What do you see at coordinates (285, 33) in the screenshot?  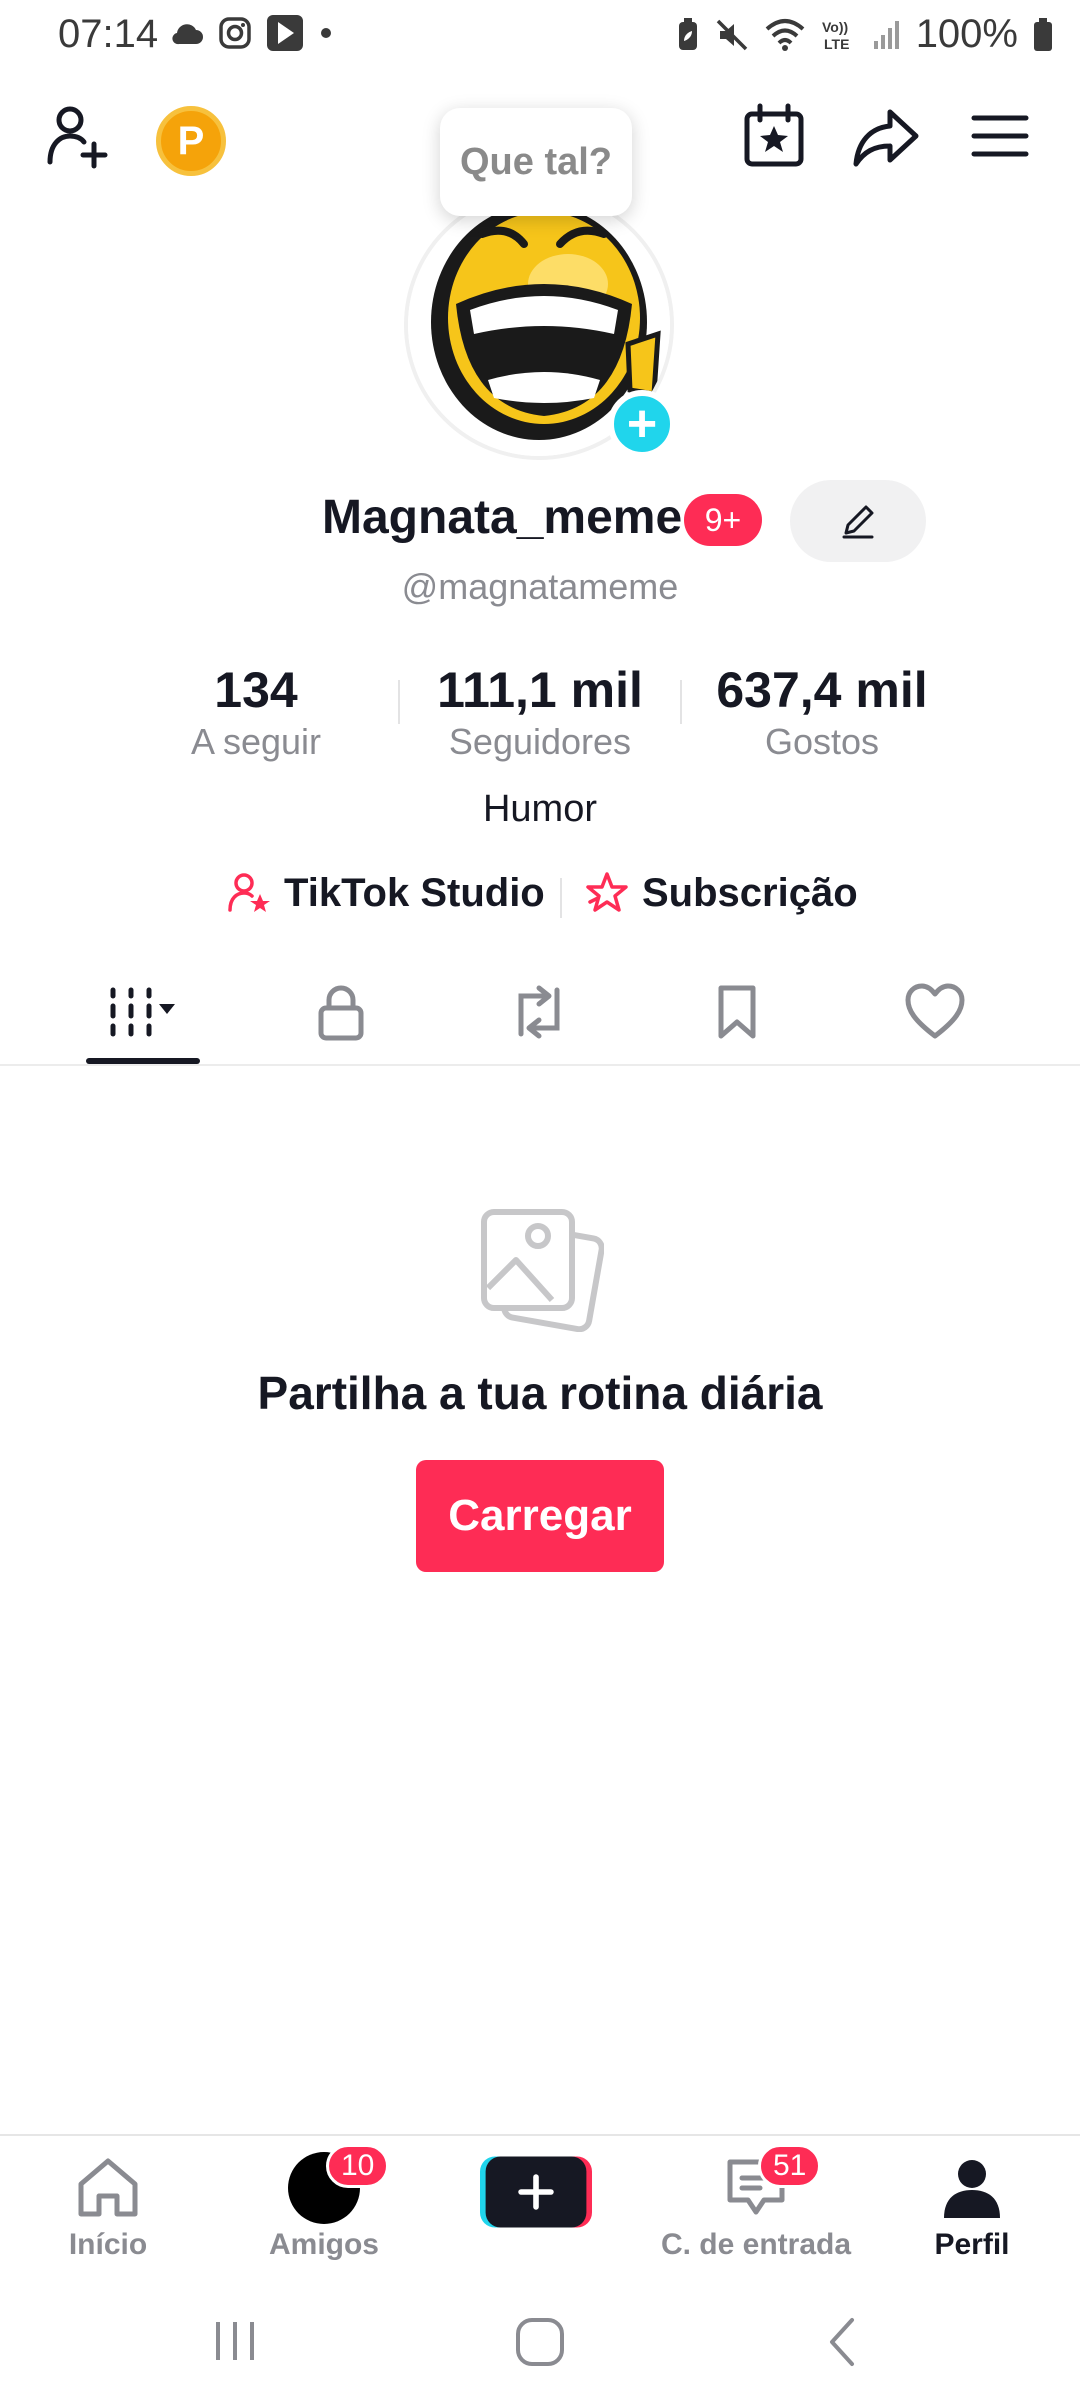 I see `play-store-icon` at bounding box center [285, 33].